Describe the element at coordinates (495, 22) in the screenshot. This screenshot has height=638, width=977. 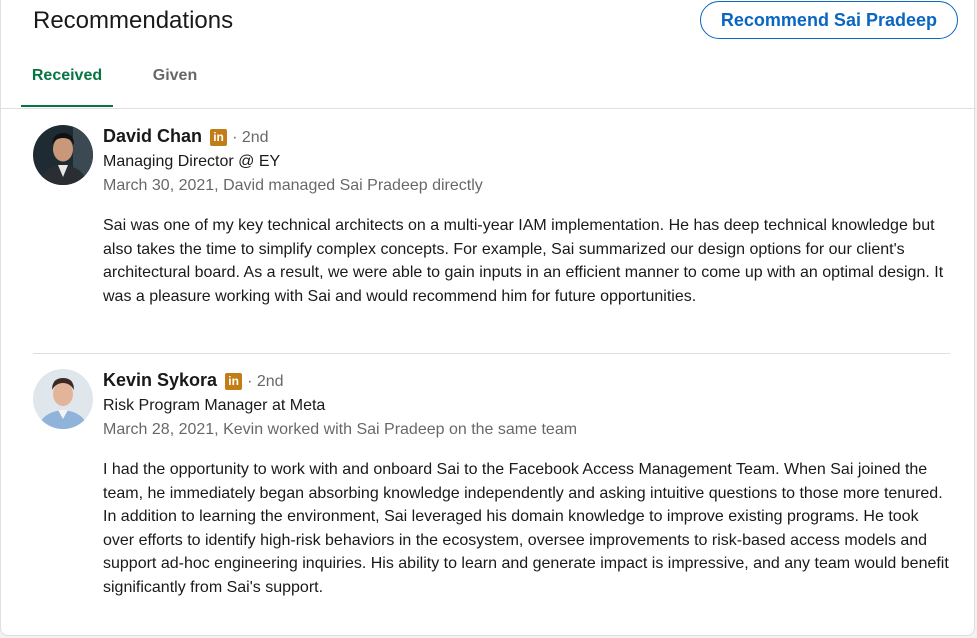
I see `recommendations-header: Recommendations Recommend Sai Pradeep` at that location.